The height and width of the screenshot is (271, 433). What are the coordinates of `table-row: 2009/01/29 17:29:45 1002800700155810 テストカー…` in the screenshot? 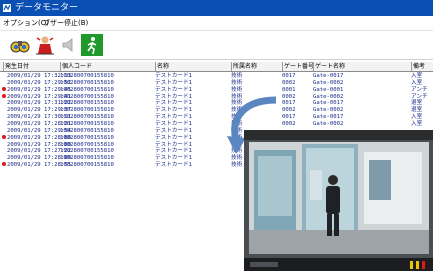 It's located at (216, 89).